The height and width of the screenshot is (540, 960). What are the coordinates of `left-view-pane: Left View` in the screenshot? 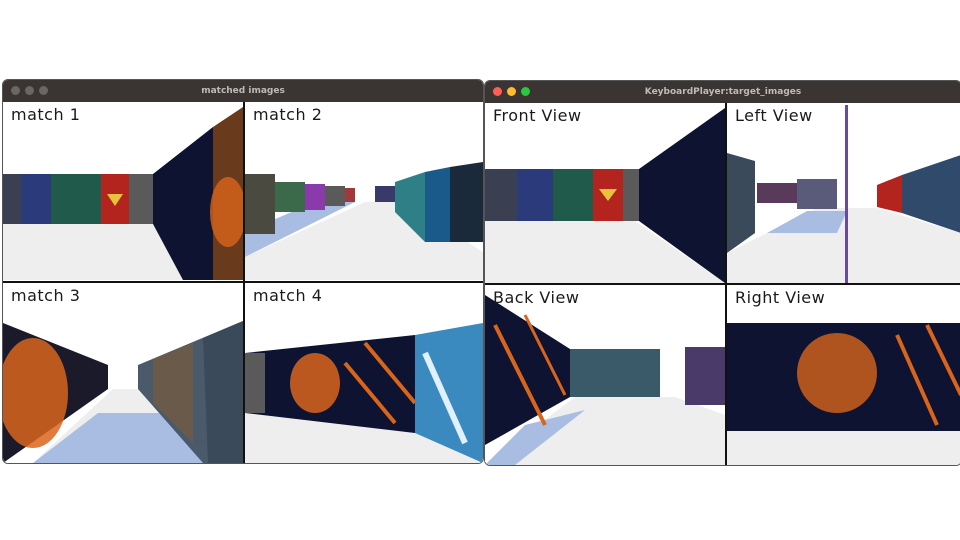 It's located at (843, 193).